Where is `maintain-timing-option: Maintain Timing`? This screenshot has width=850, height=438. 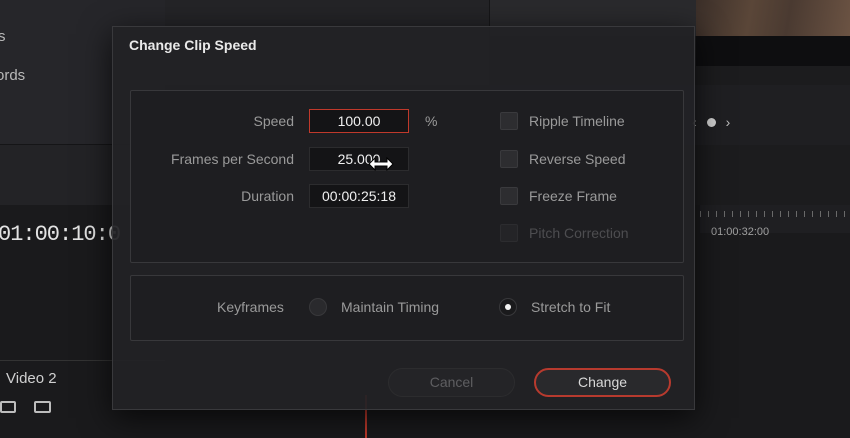
maintain-timing-option: Maintain Timing is located at coordinates (374, 307).